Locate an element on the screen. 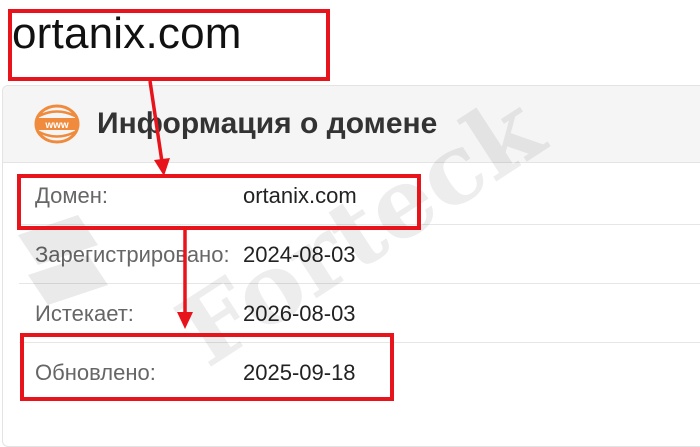 The height and width of the screenshot is (447, 700). arrow-domain-to-updated is located at coordinates (185, 279).